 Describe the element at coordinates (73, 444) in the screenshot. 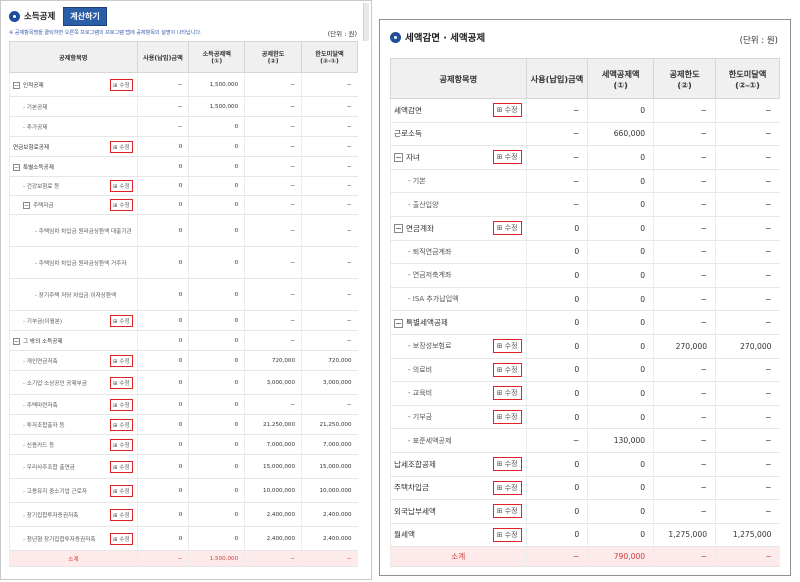

I see `item-name-cell: - 신용카드 등 ⊞ 수정` at that location.